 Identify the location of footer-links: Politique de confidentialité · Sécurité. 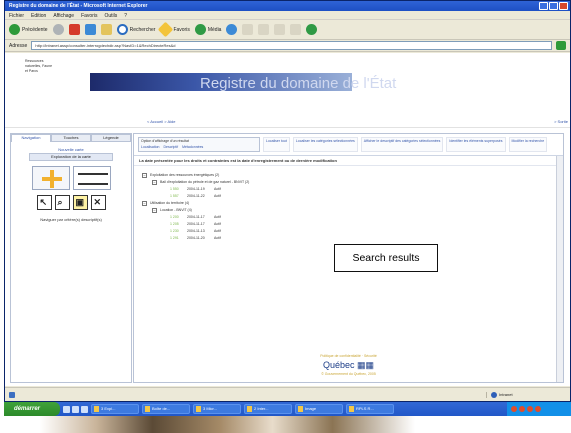
(348, 356).